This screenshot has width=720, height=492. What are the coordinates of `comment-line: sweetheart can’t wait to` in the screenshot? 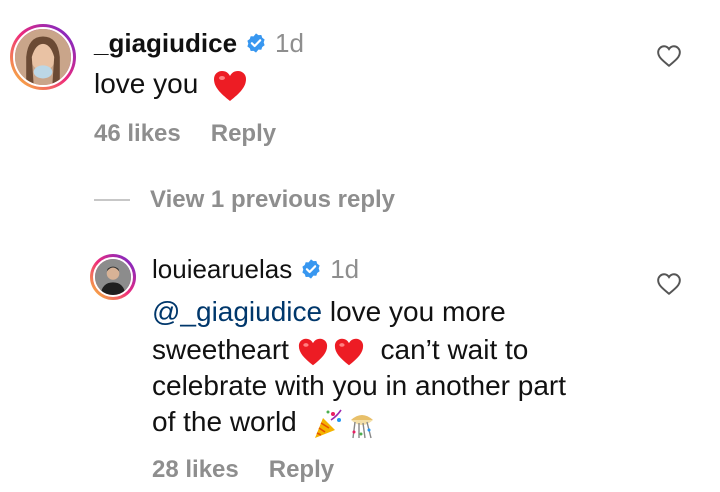 It's located at (402, 350).